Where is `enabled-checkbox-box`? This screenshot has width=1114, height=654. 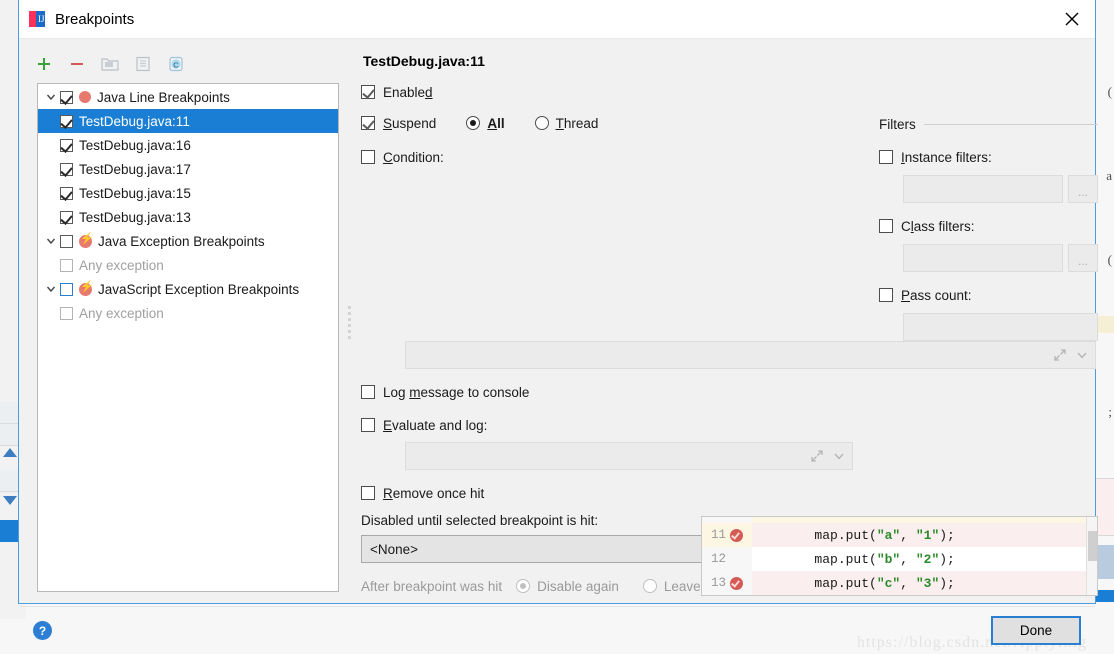
enabled-checkbox-box is located at coordinates (368, 92).